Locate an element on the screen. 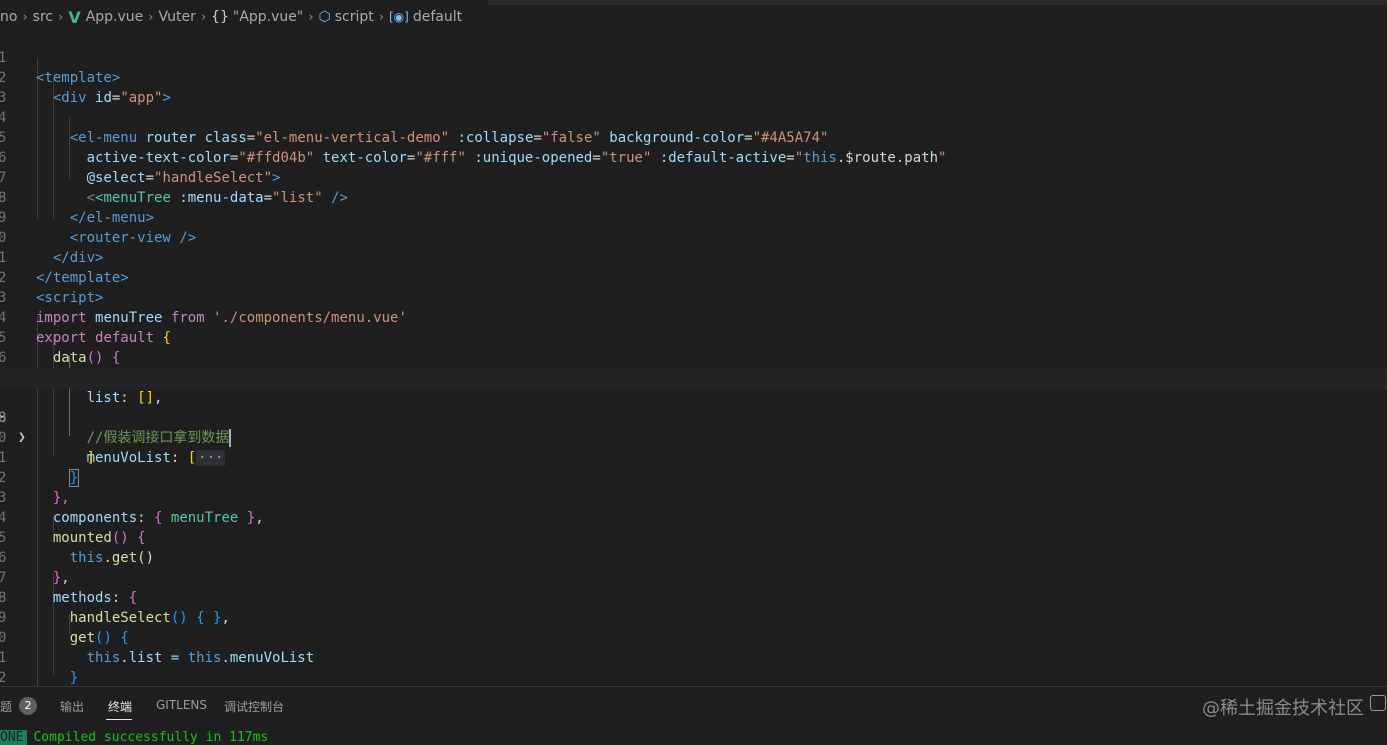 The width and height of the screenshot is (1387, 745). code-line: 6 return { is located at coordinates (693, 357).